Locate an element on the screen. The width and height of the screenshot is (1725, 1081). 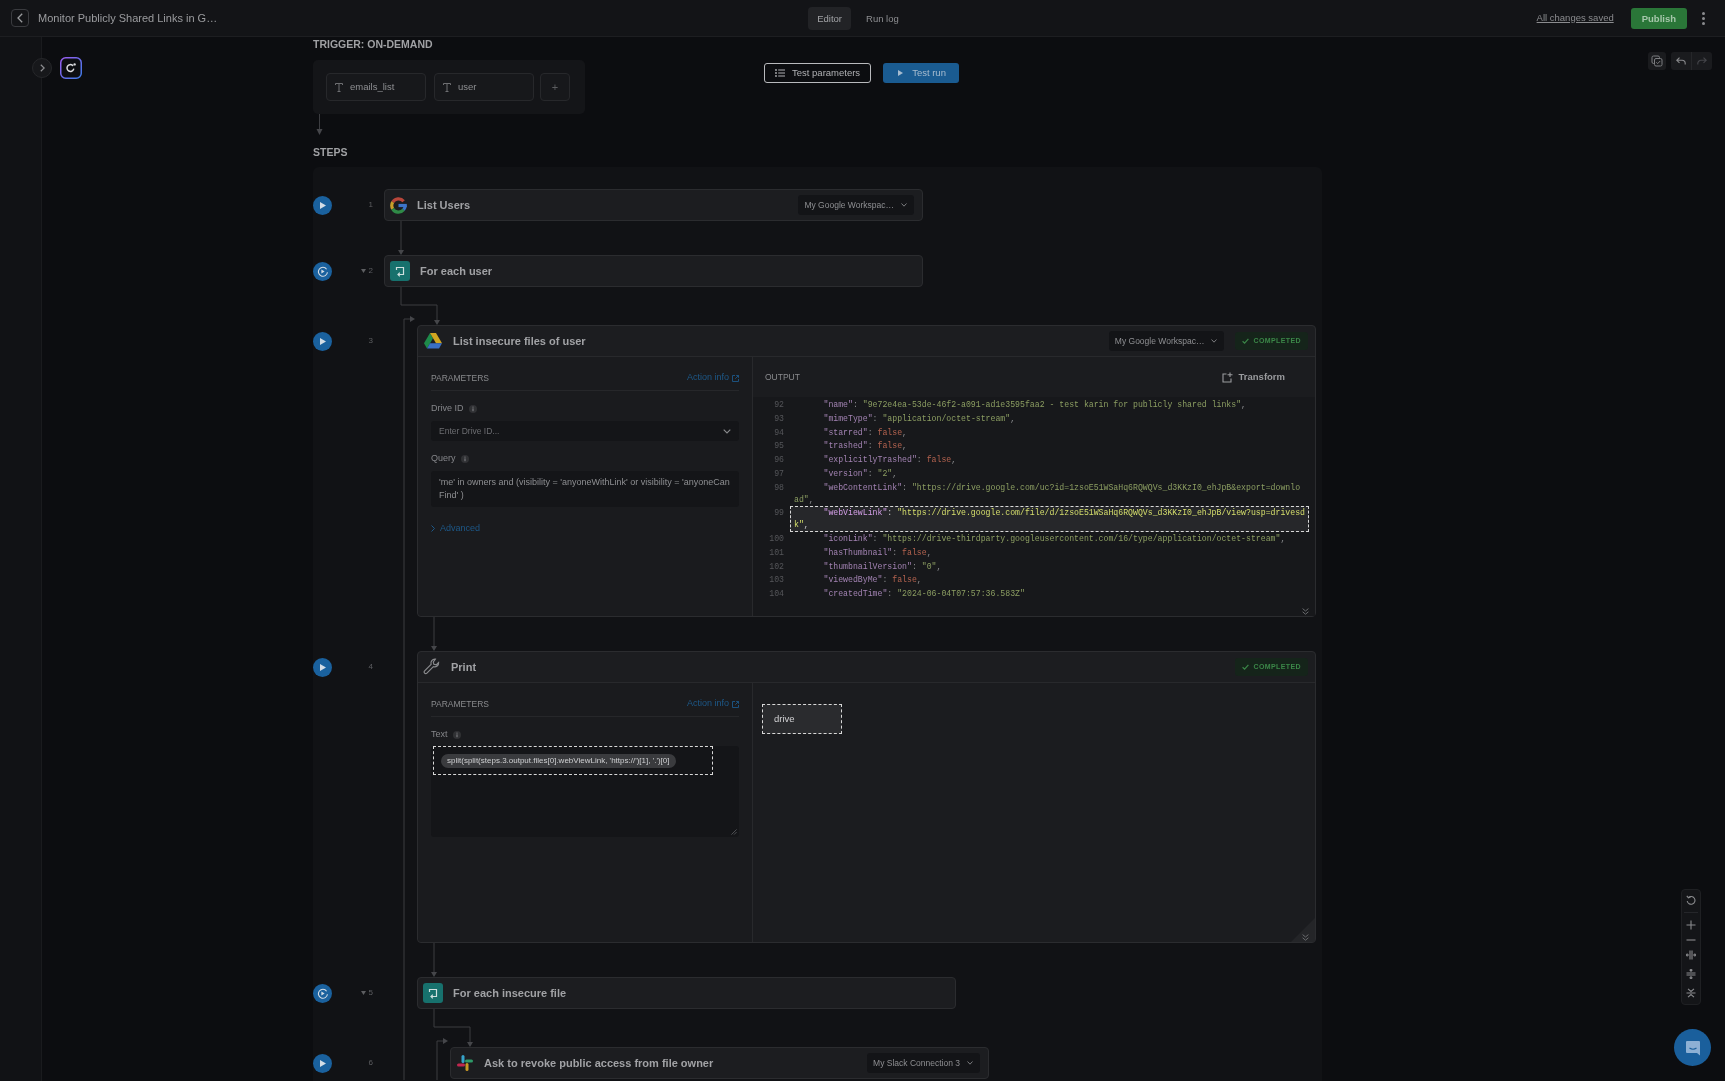
step-number: 4 is located at coordinates (370, 667).